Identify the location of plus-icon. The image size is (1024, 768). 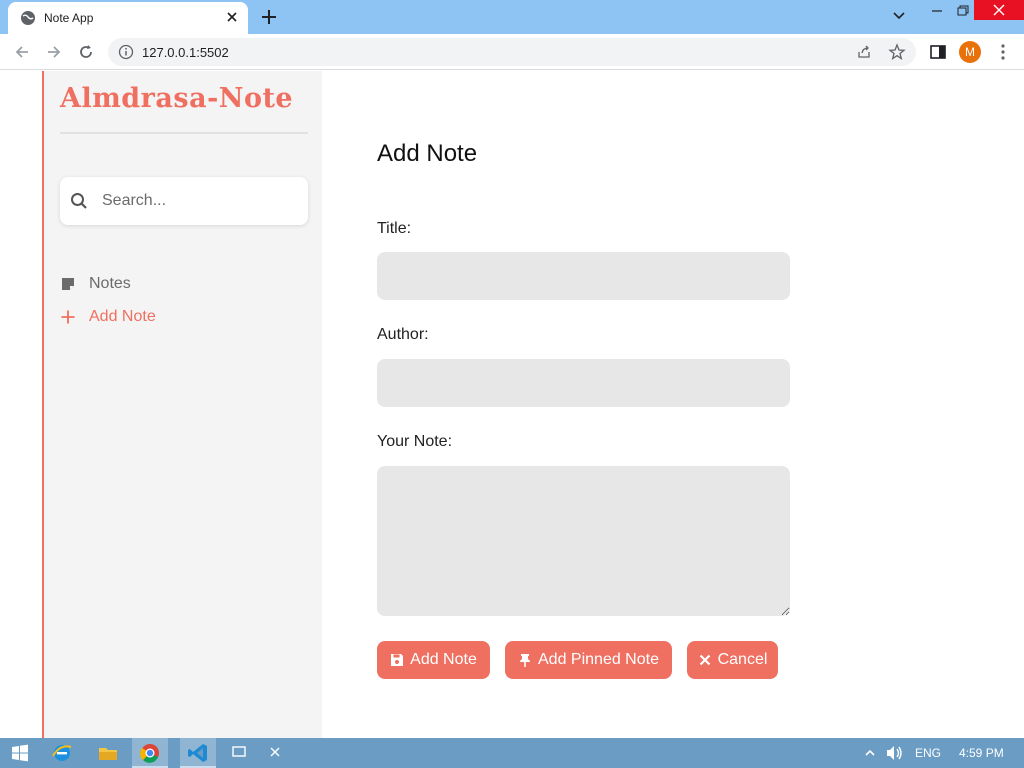
(68, 317).